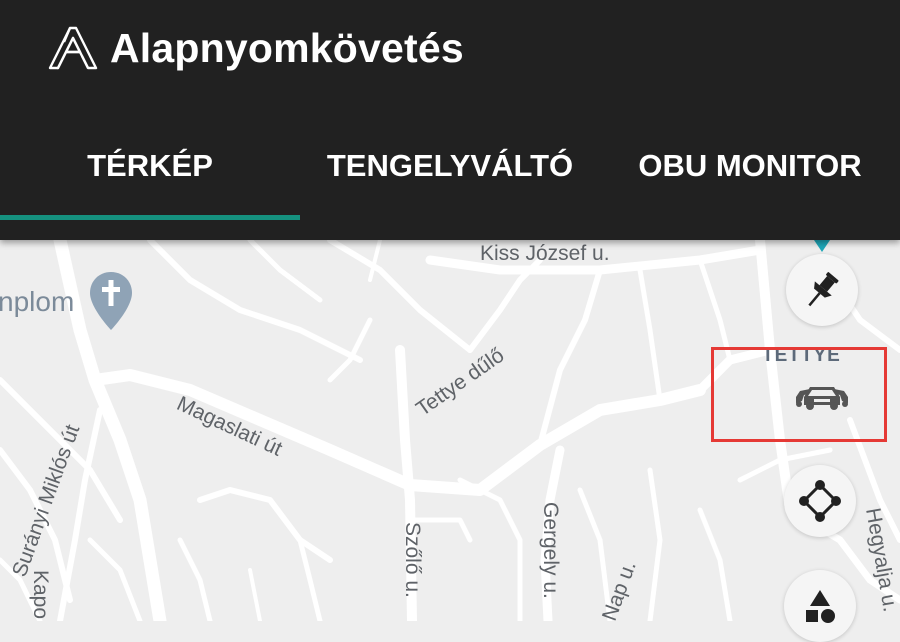 This screenshot has height=642, width=900. I want to click on tab-tengelyvalto: TENGELYVÁLTÓ, so click(450, 166).